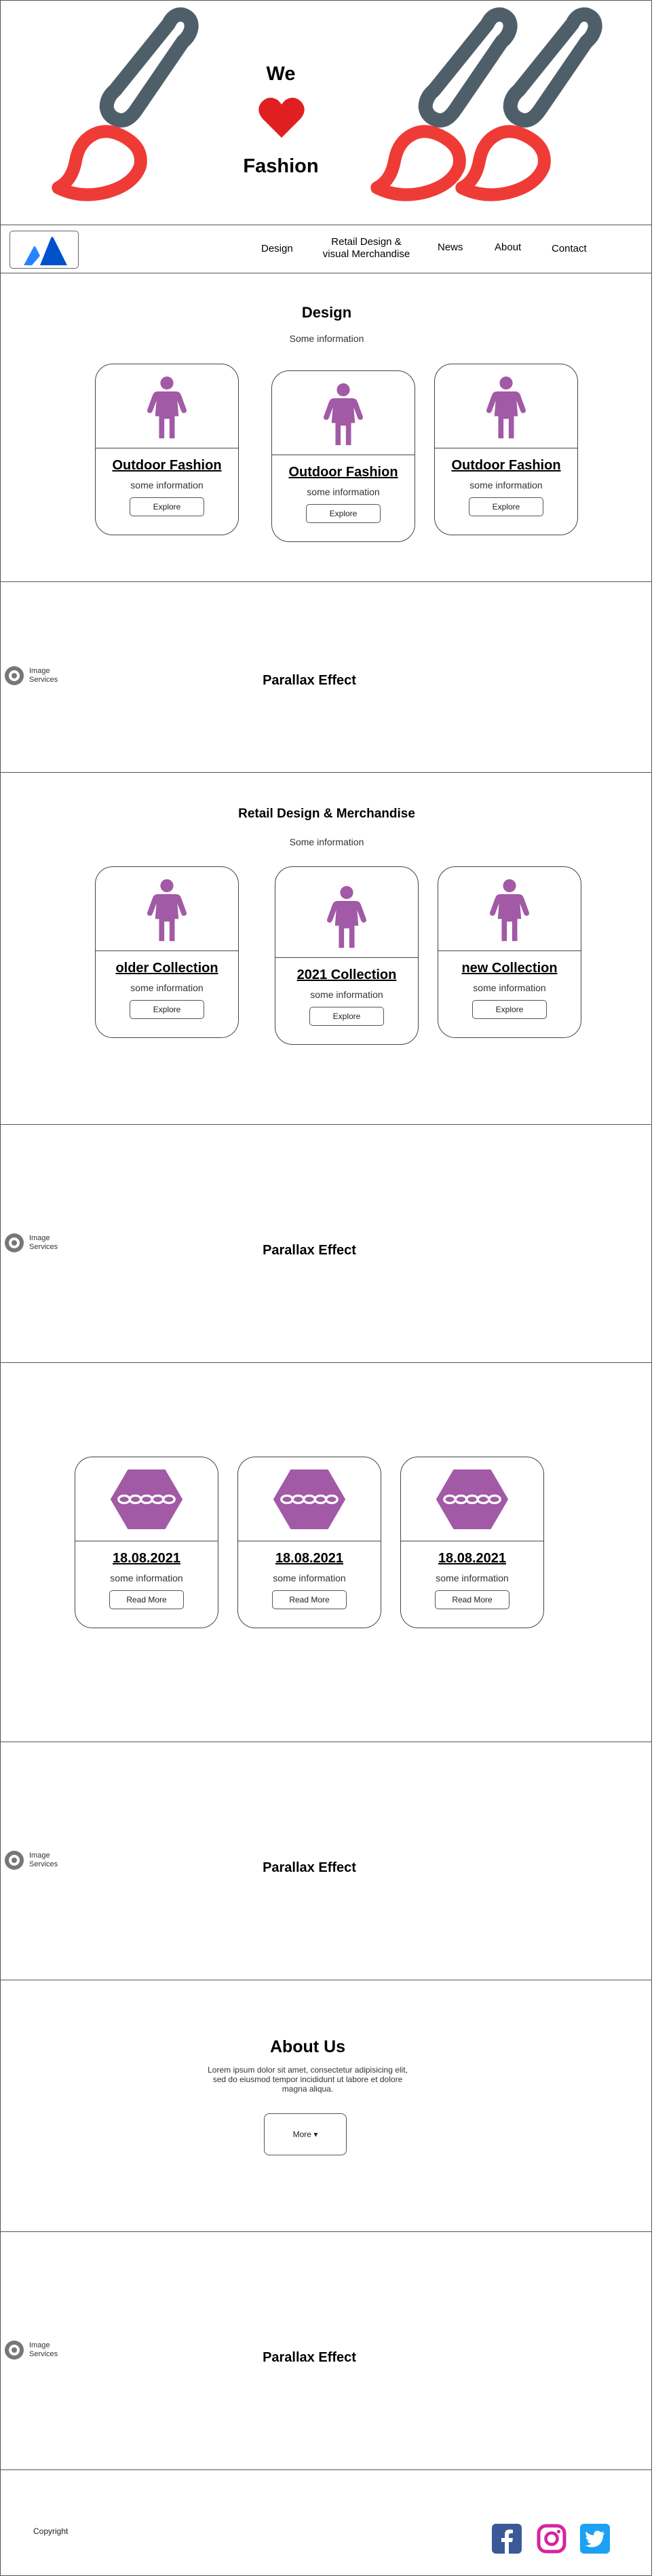 This screenshot has height=2576, width=654. What do you see at coordinates (281, 118) in the screenshot?
I see `heart-icon` at bounding box center [281, 118].